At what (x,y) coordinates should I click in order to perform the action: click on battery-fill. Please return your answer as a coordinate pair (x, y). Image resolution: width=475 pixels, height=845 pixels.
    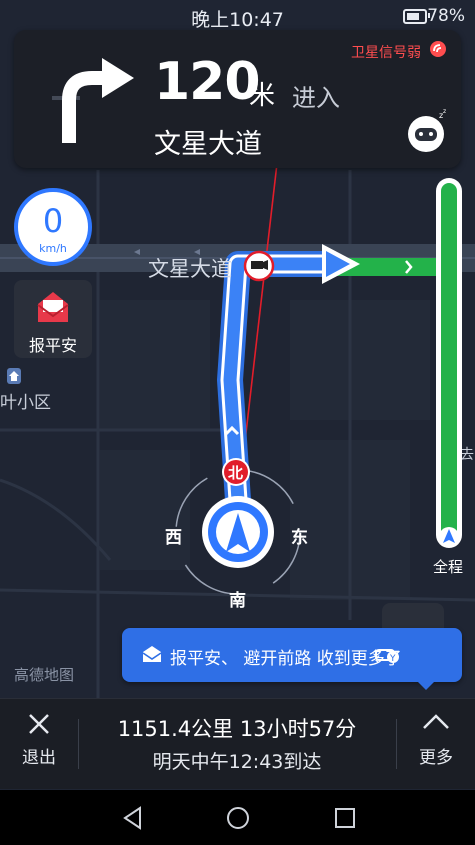
    Looking at the image, I should click on (413, 16).